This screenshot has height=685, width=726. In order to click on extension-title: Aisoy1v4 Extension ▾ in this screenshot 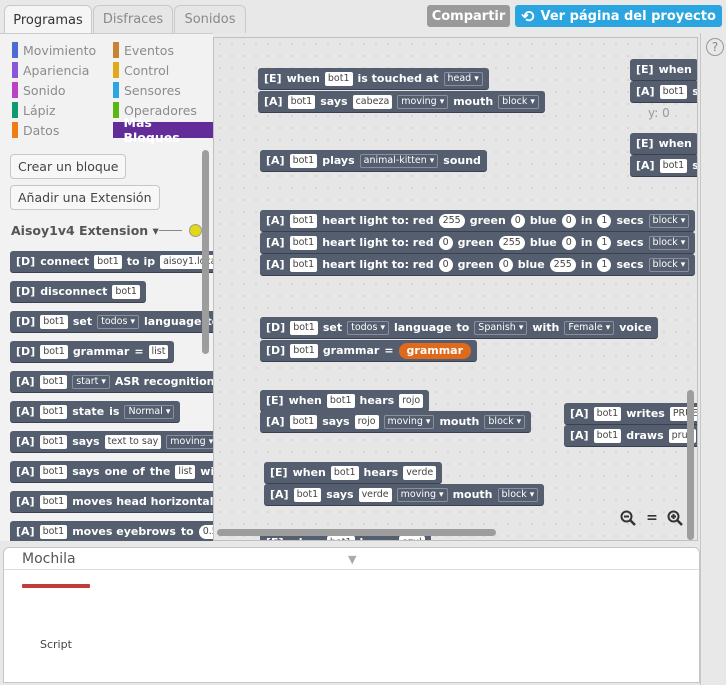, I will do `click(85, 230)`.